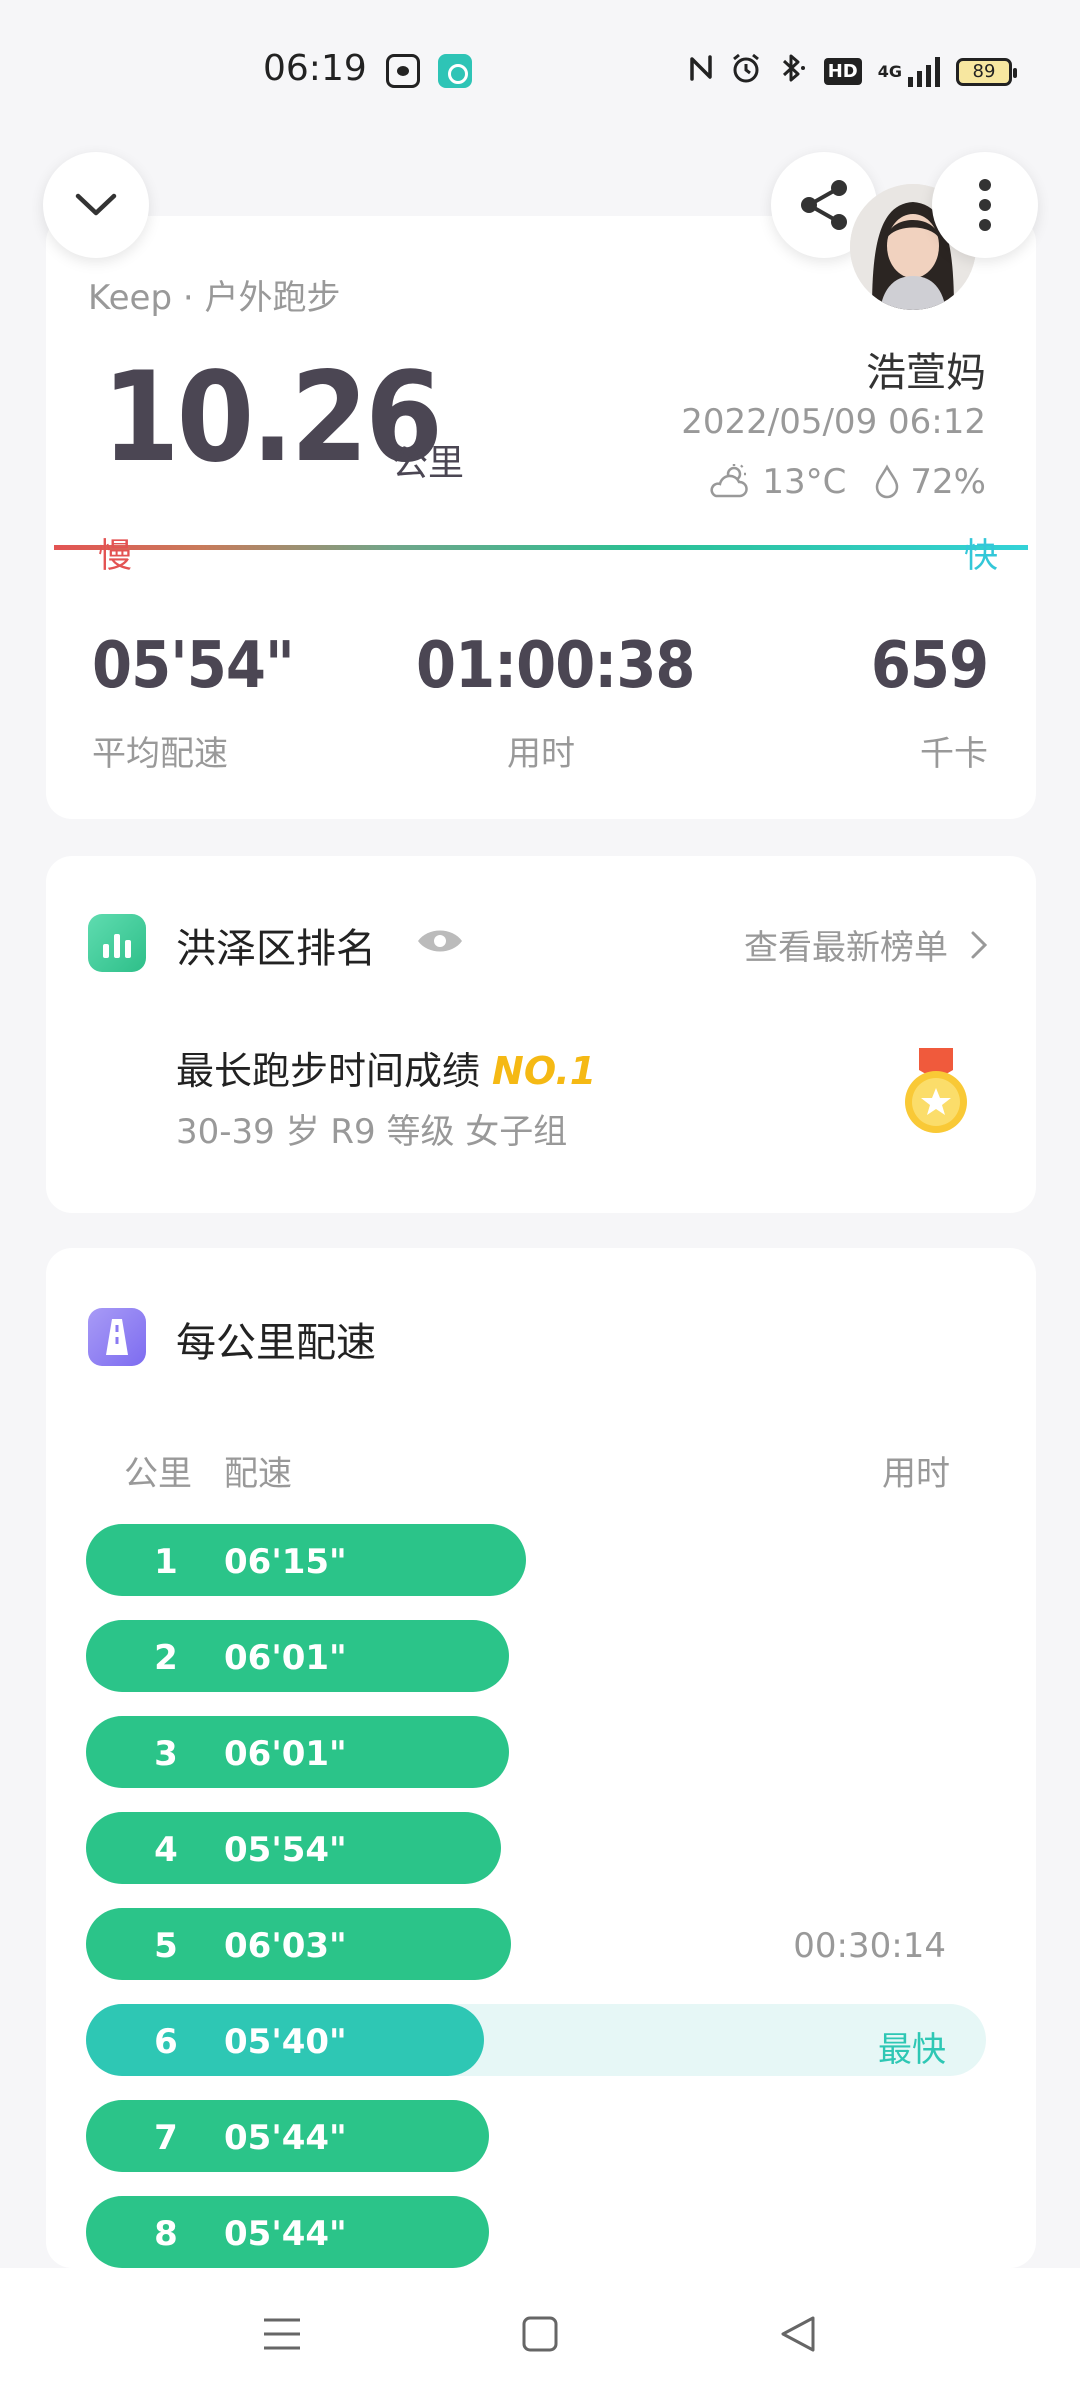 This screenshot has height=2400, width=1080. Describe the element at coordinates (929, 666) in the screenshot. I see `calories-value: 659` at that location.